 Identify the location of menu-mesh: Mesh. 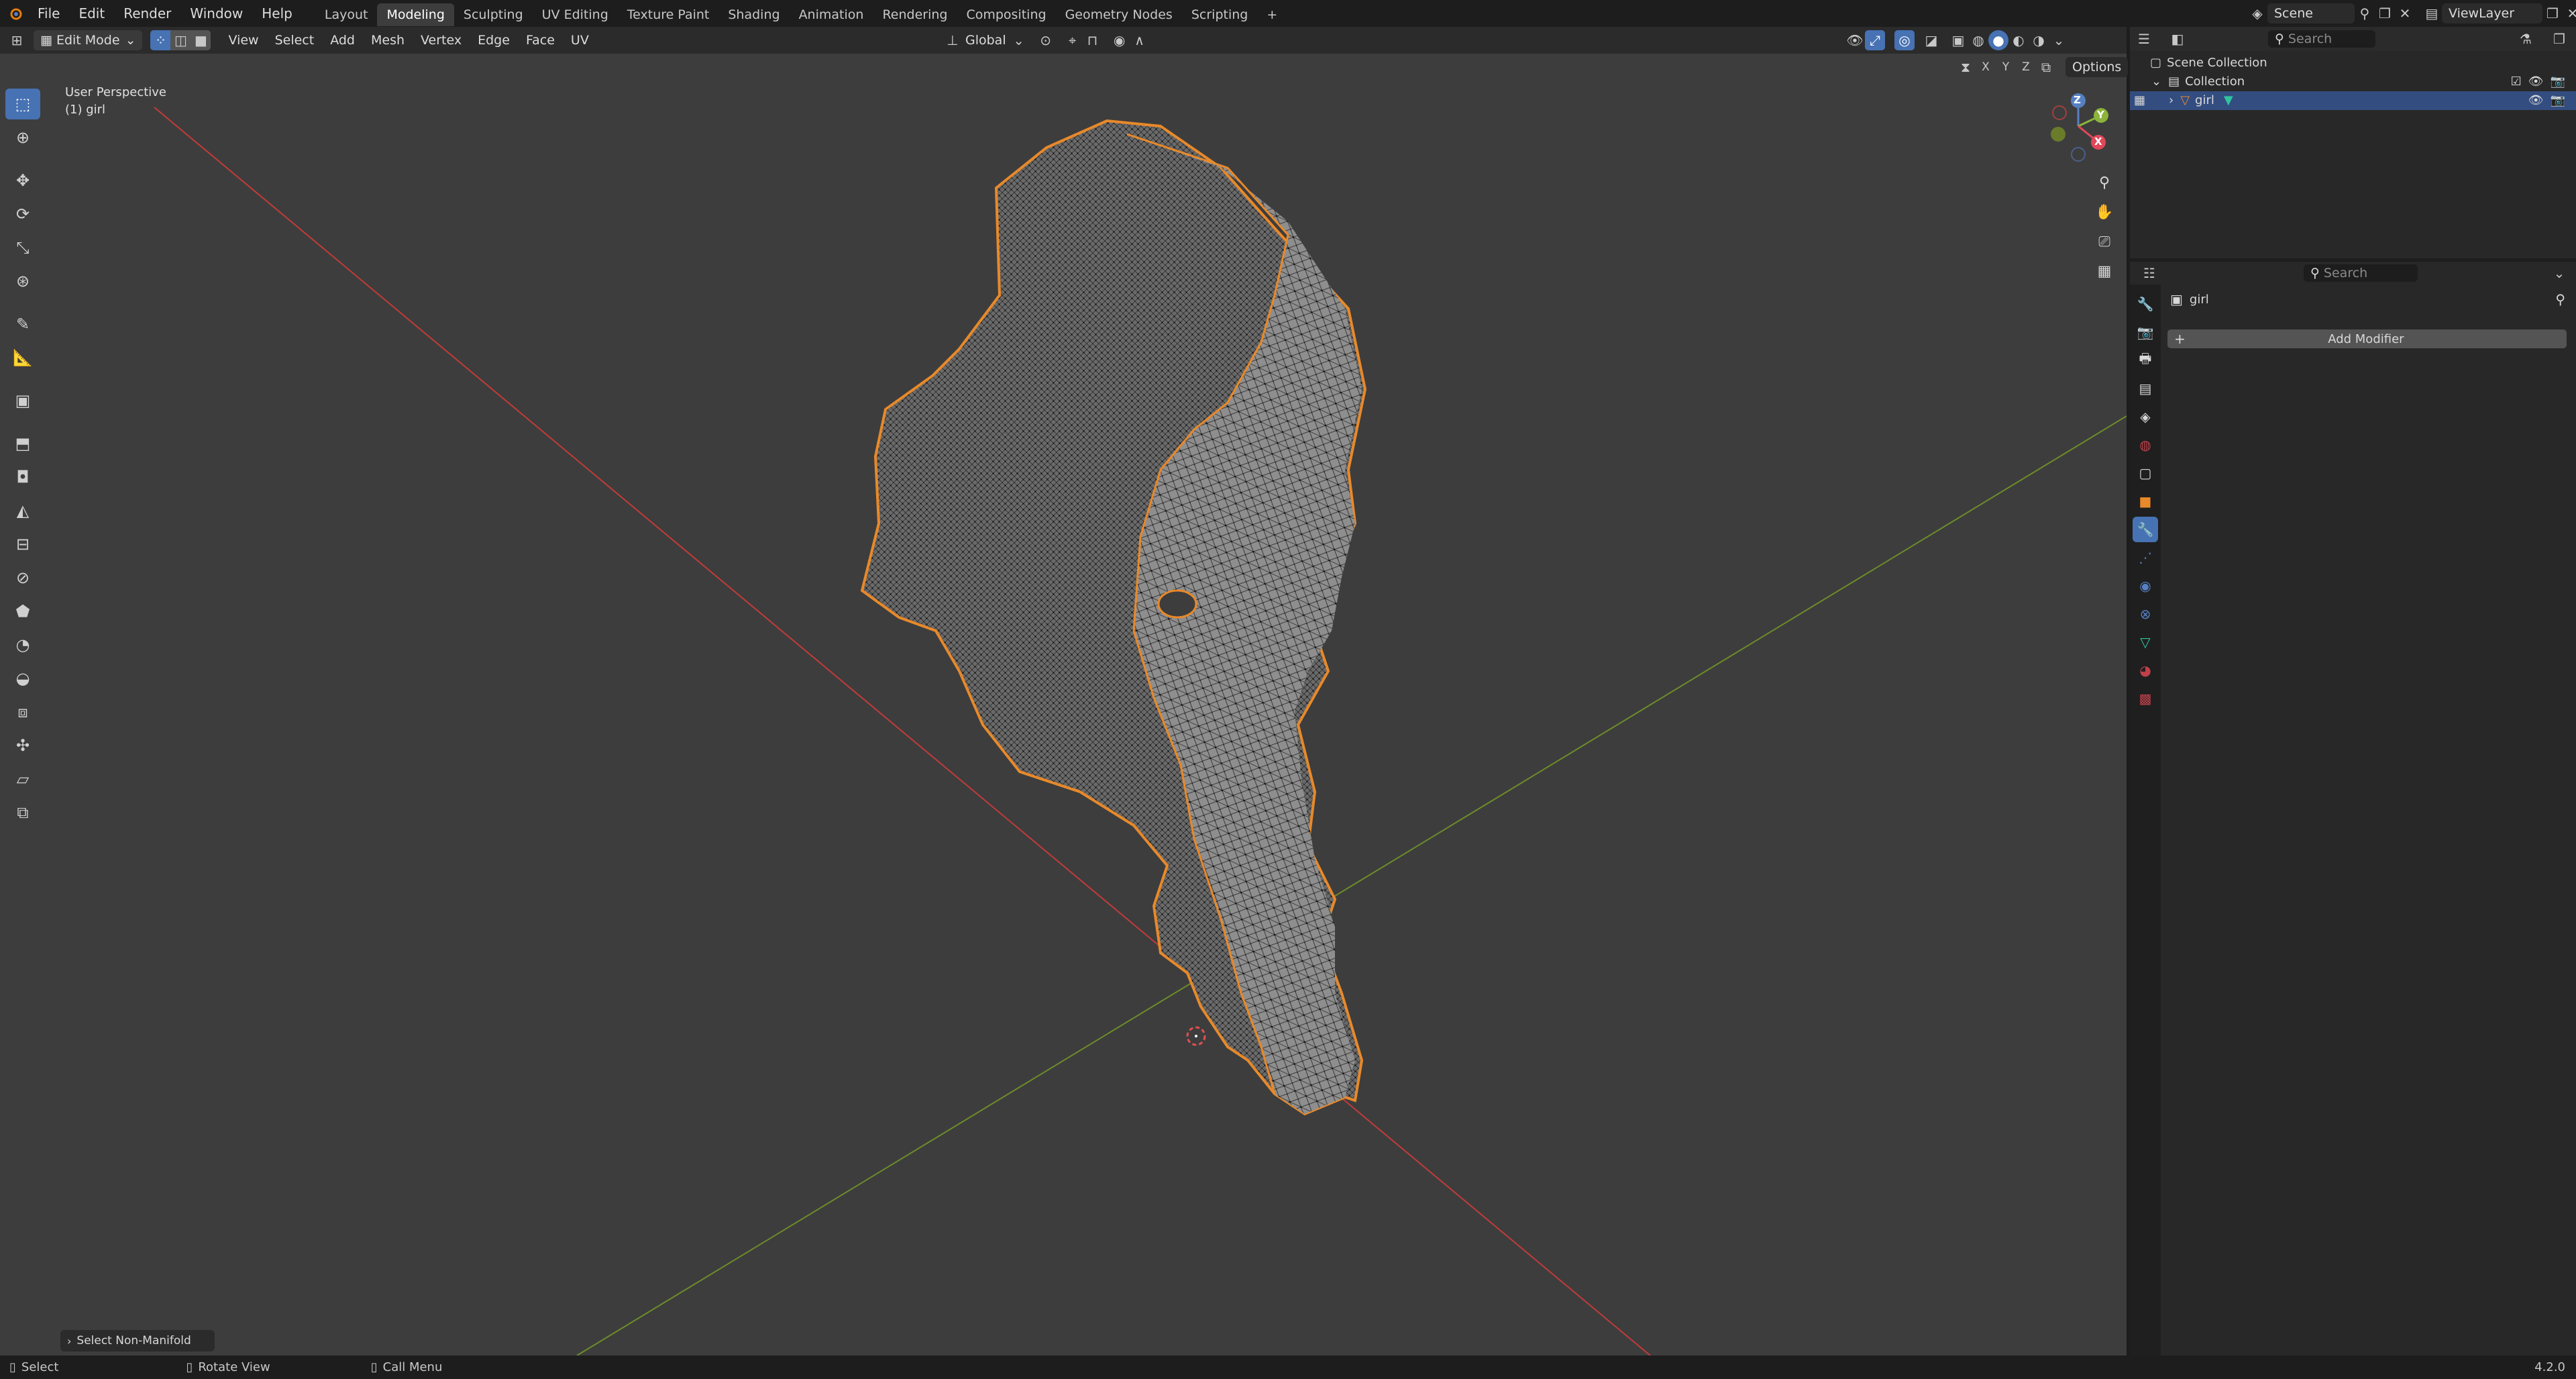
(388, 40).